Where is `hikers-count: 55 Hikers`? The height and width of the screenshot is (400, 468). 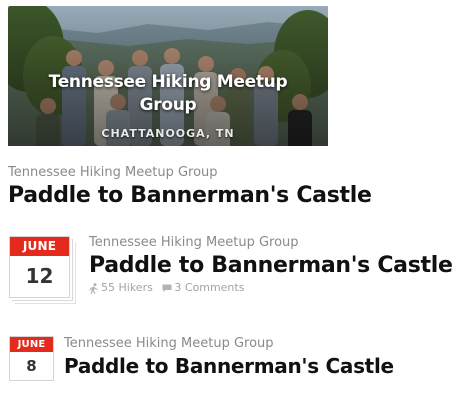
hikers-count: 55 Hikers is located at coordinates (121, 288).